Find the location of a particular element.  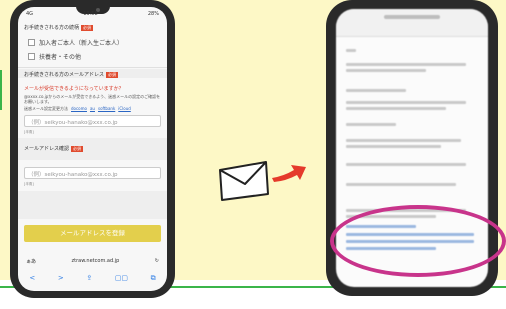

settings-label: 迷惑メール設定変更方法 is located at coordinates (46, 108).